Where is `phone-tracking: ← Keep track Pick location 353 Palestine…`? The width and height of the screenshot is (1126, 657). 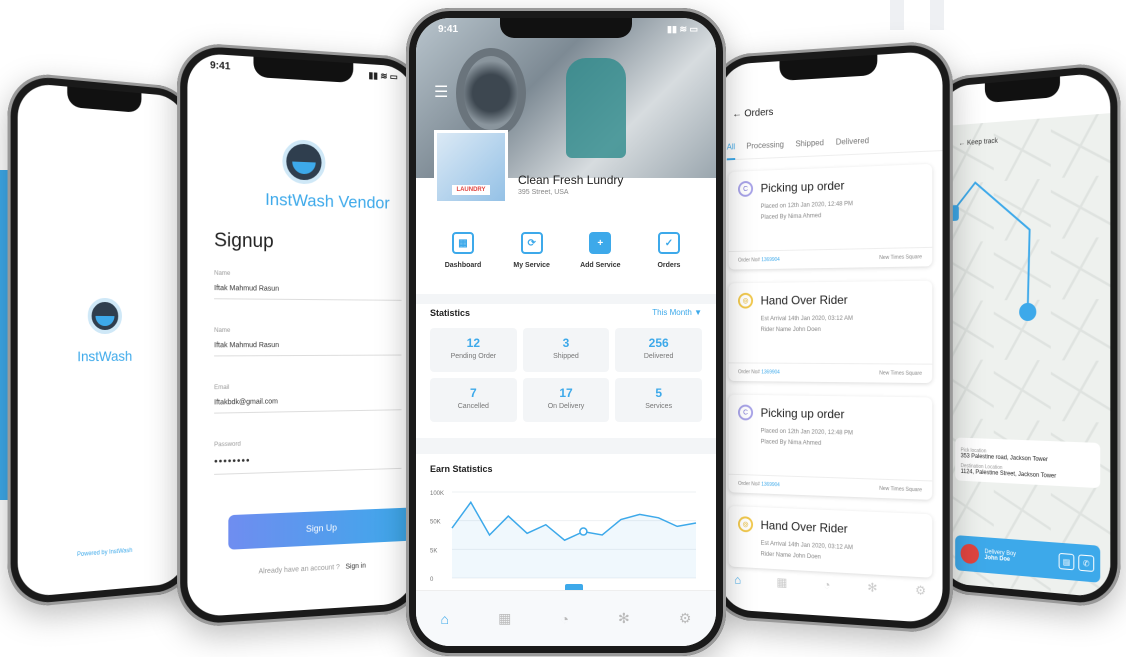
phone-tracking: ← Keep track Pick location 353 Palestine… is located at coordinates (1025, 335).